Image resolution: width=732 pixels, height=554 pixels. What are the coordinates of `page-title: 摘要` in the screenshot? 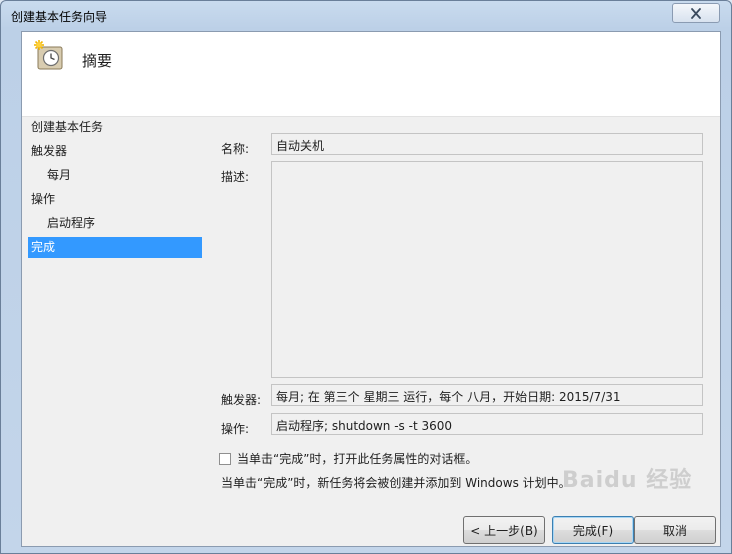 It's located at (97, 61).